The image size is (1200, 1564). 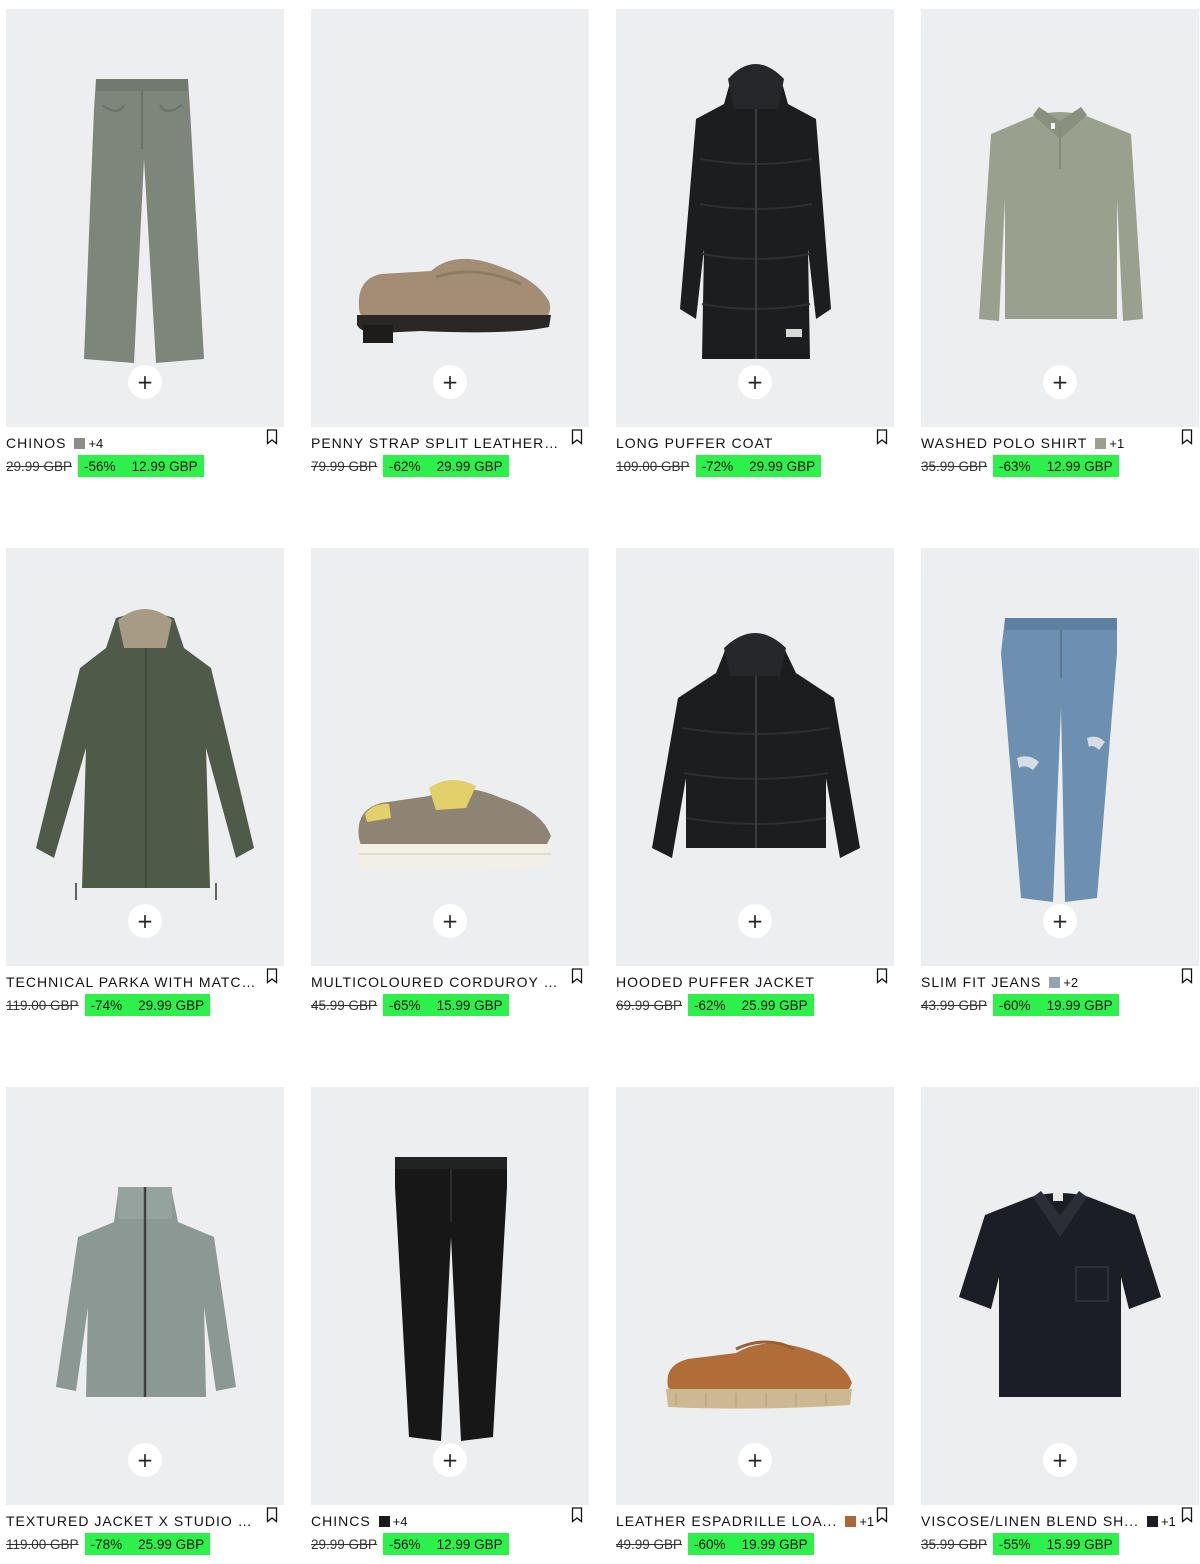 I want to click on discount-percent: -60%, so click(x=710, y=1544).